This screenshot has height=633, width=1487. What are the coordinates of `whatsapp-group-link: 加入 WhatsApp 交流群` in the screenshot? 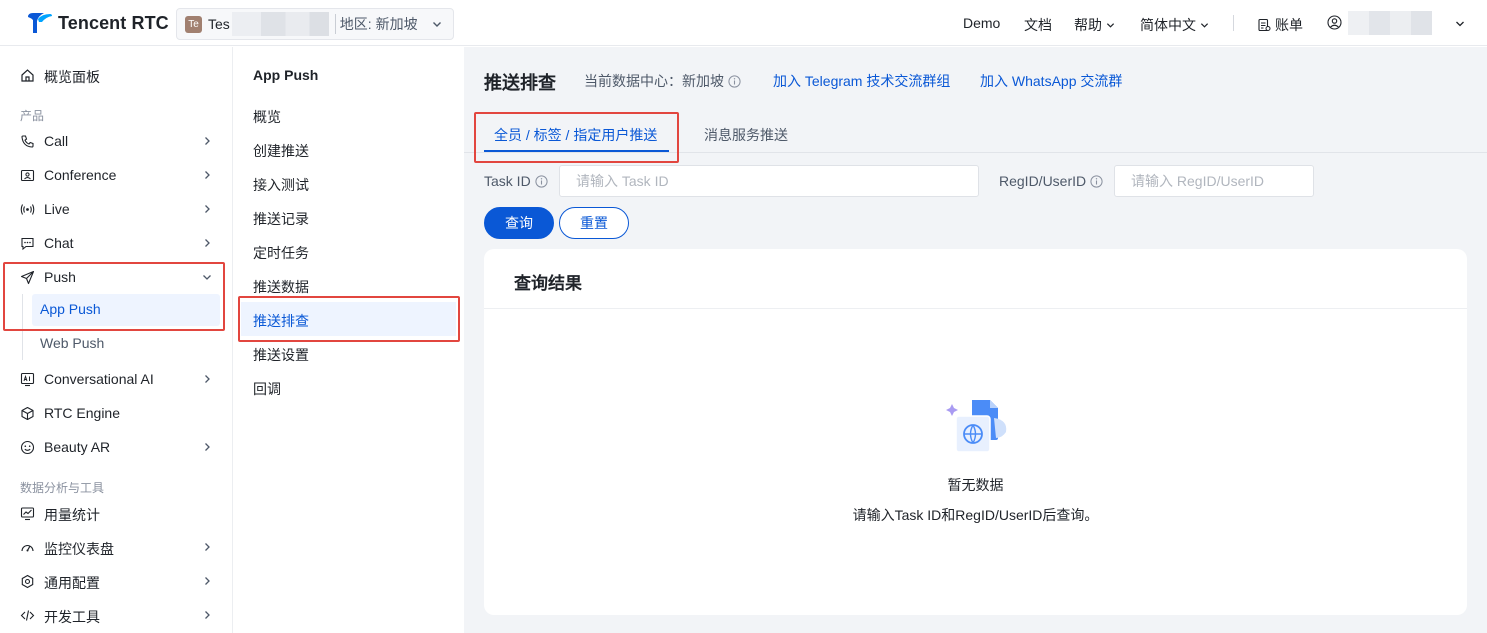 It's located at (1051, 81).